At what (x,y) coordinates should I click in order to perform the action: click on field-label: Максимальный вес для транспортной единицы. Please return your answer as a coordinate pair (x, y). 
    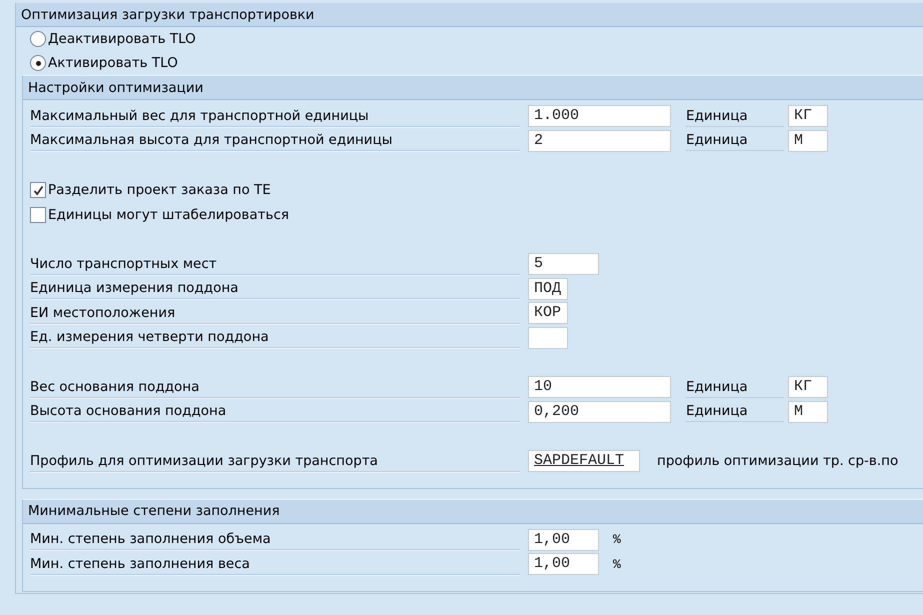
    Looking at the image, I should click on (275, 116).